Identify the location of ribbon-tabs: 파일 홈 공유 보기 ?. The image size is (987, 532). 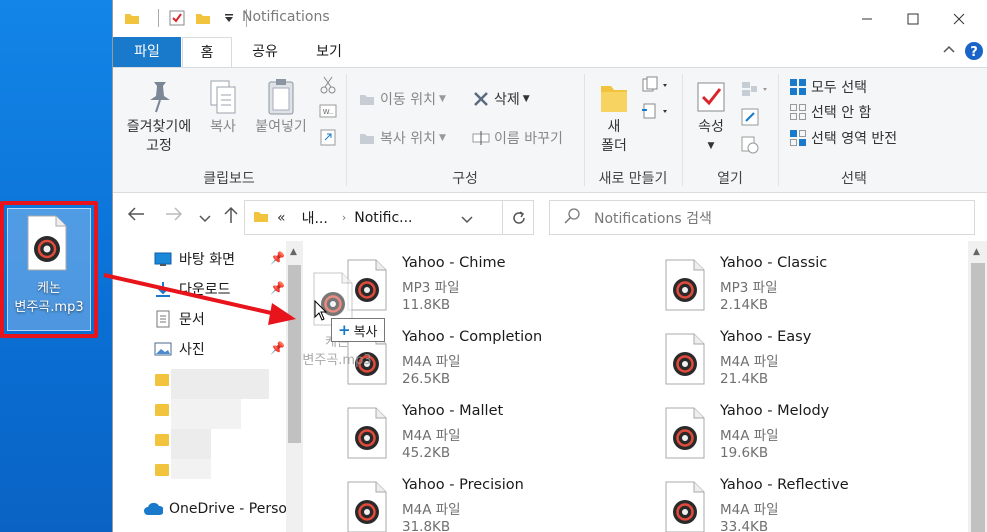
(550, 52).